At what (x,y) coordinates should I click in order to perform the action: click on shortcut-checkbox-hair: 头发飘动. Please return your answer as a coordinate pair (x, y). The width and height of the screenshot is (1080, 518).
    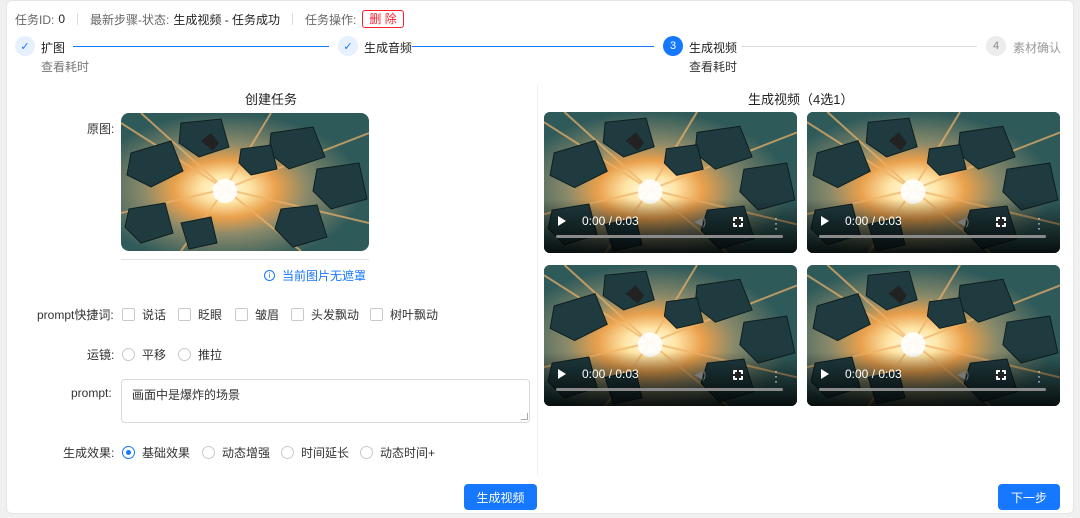
    Looking at the image, I should click on (325, 314).